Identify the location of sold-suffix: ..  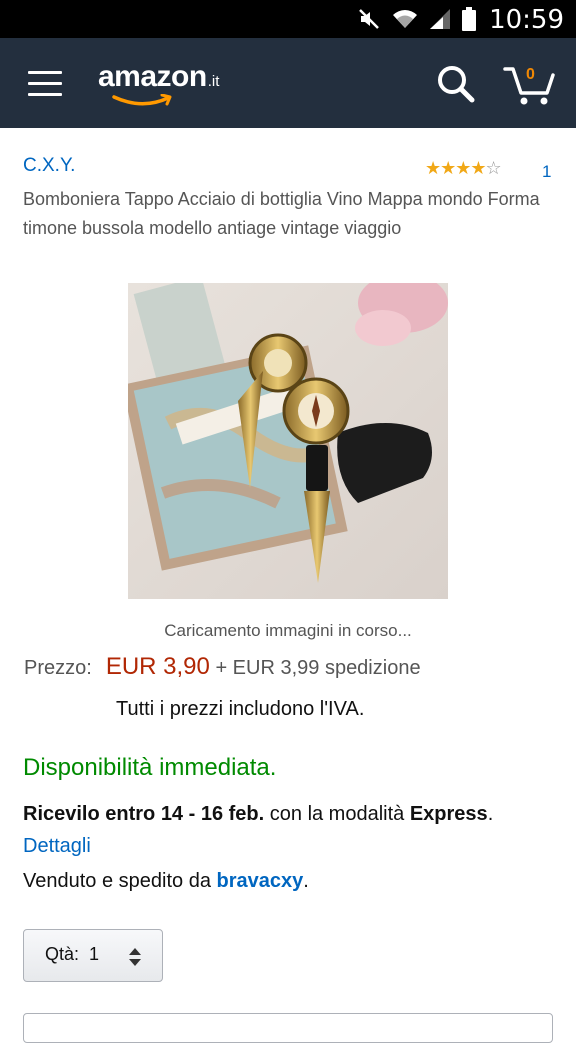
(306, 881).